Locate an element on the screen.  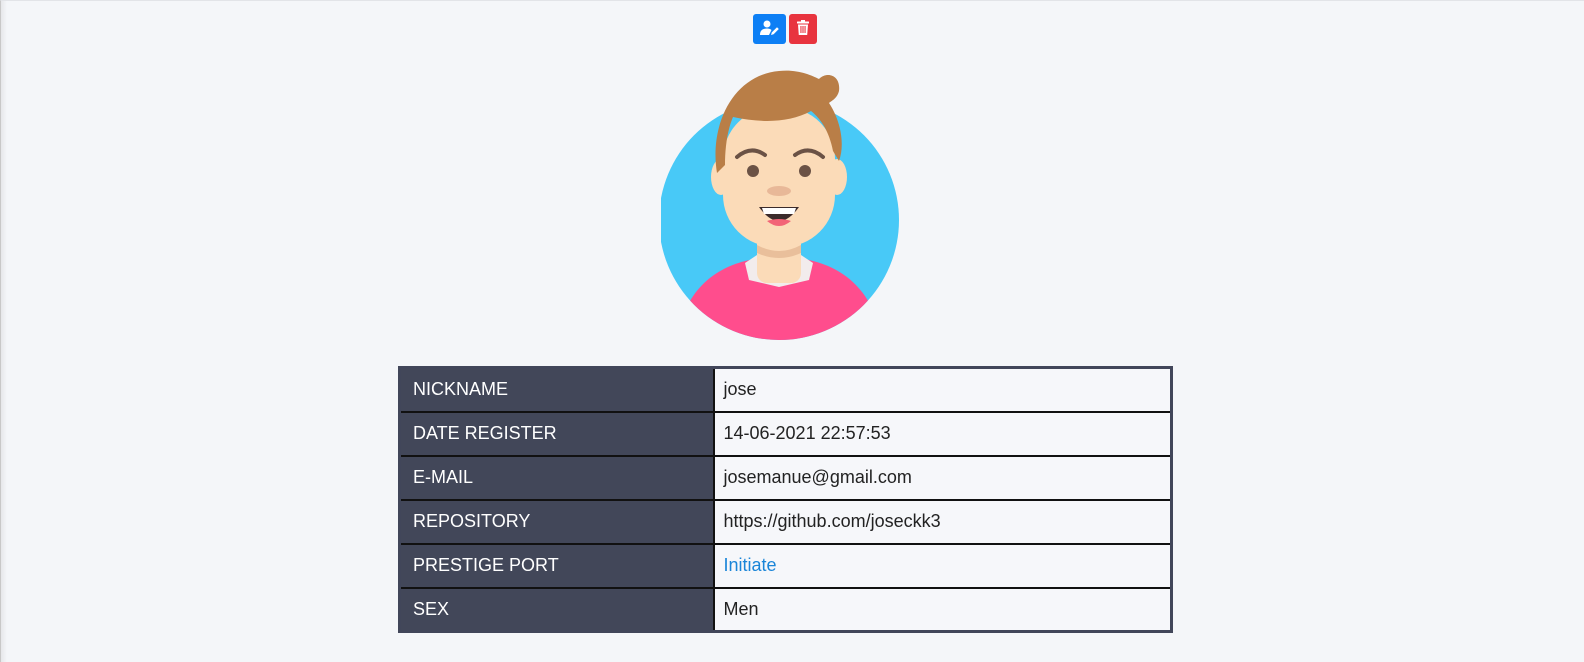
date-register-label: DATE REGISTER is located at coordinates (556, 434).